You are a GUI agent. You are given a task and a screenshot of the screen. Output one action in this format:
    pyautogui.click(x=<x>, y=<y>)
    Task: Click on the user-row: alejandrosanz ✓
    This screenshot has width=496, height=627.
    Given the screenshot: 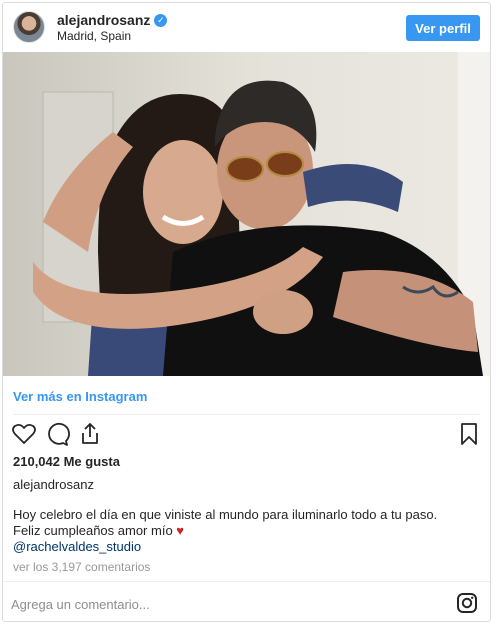 What is the action you would take?
    pyautogui.click(x=112, y=20)
    